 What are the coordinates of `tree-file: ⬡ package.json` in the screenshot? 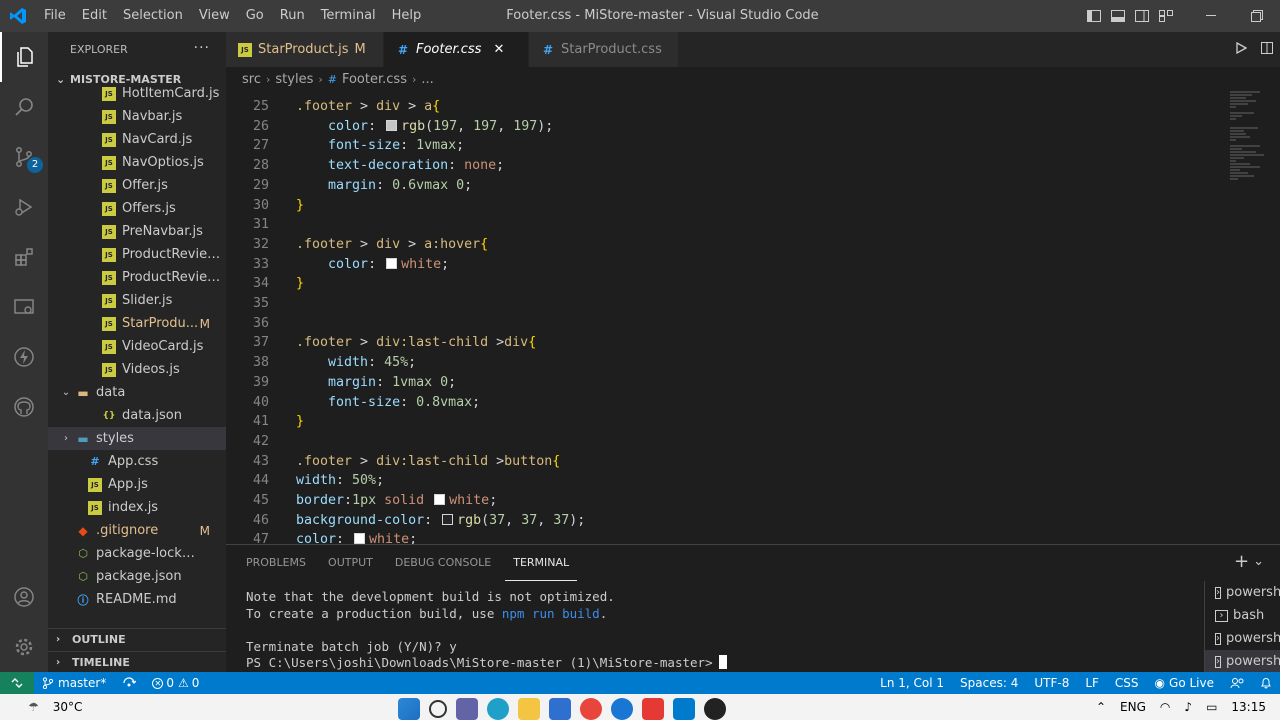 It's located at (137, 576).